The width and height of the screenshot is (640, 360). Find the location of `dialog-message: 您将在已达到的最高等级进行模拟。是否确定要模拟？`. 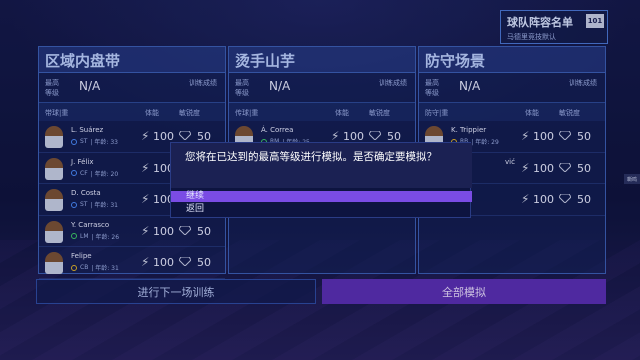

dialog-message: 您将在已达到的最高等级进行模拟。是否确定要模拟？ is located at coordinates (321, 165).